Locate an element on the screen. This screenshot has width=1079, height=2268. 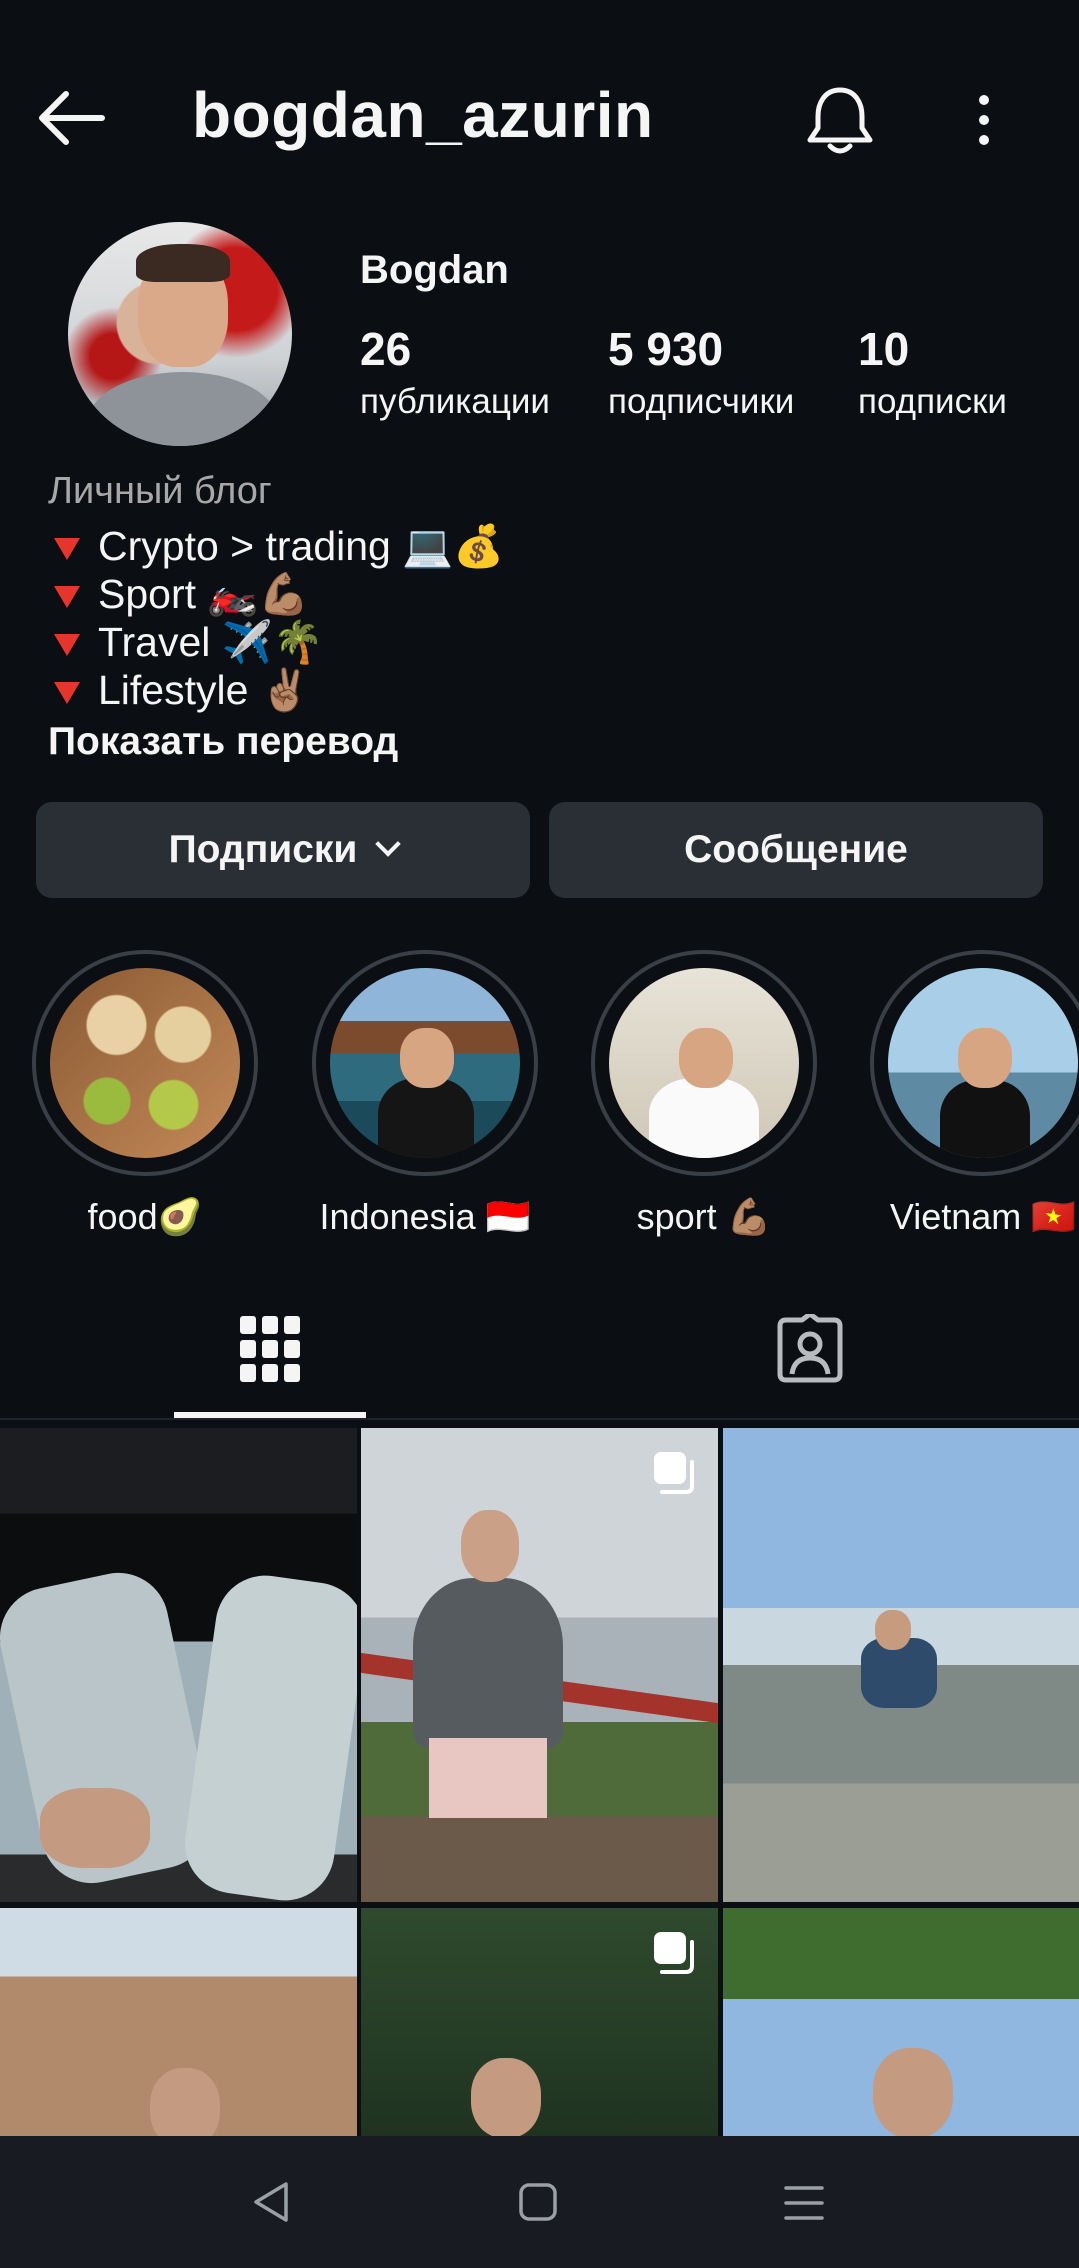
following-dropdown-button: Подписки is located at coordinates (283, 850).